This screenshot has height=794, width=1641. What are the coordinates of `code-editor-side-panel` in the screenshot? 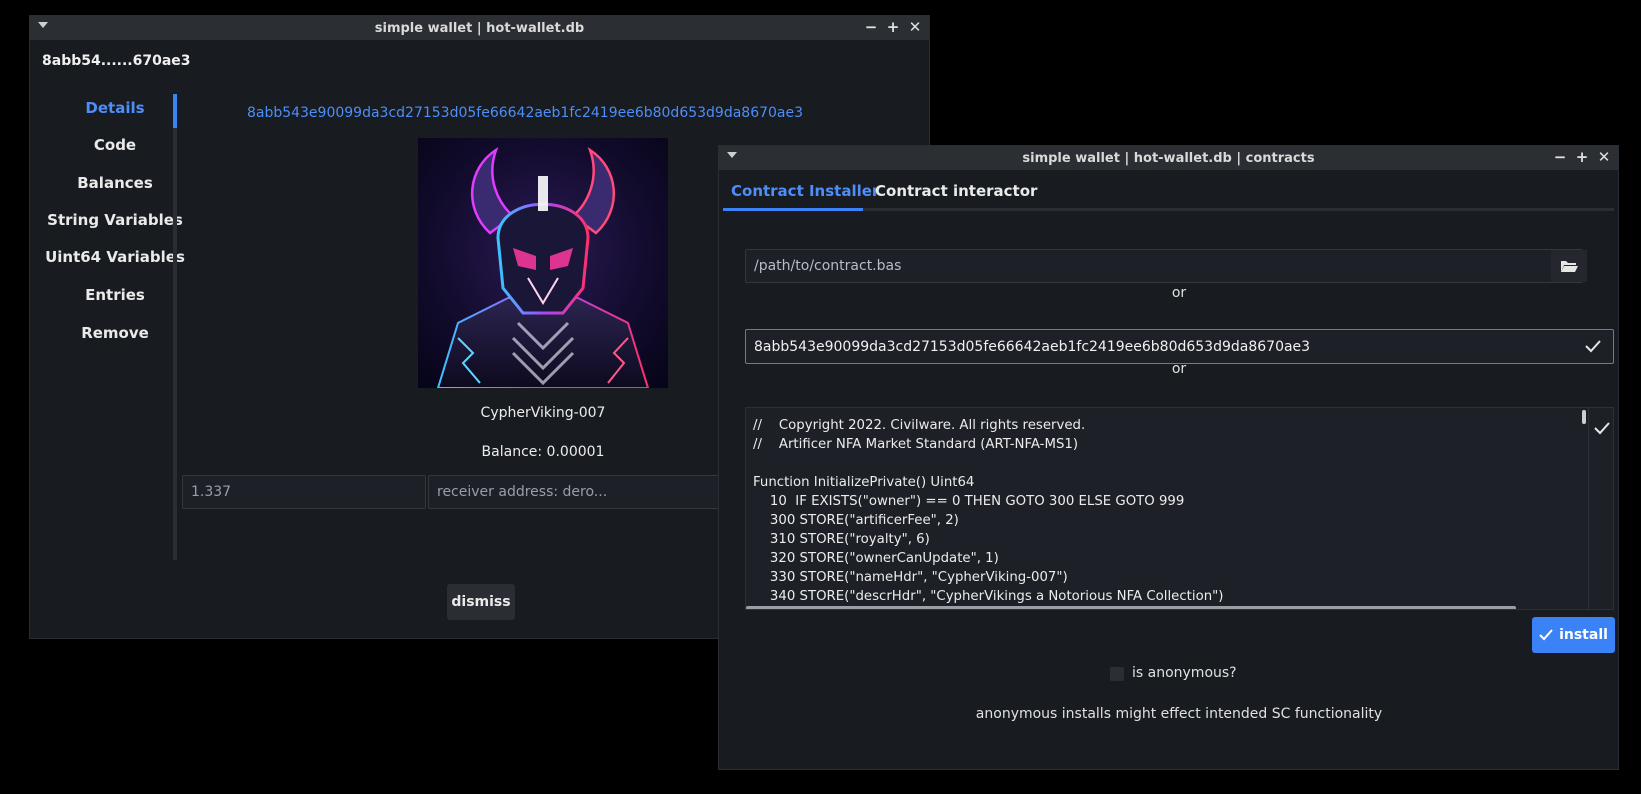 It's located at (1600, 508).